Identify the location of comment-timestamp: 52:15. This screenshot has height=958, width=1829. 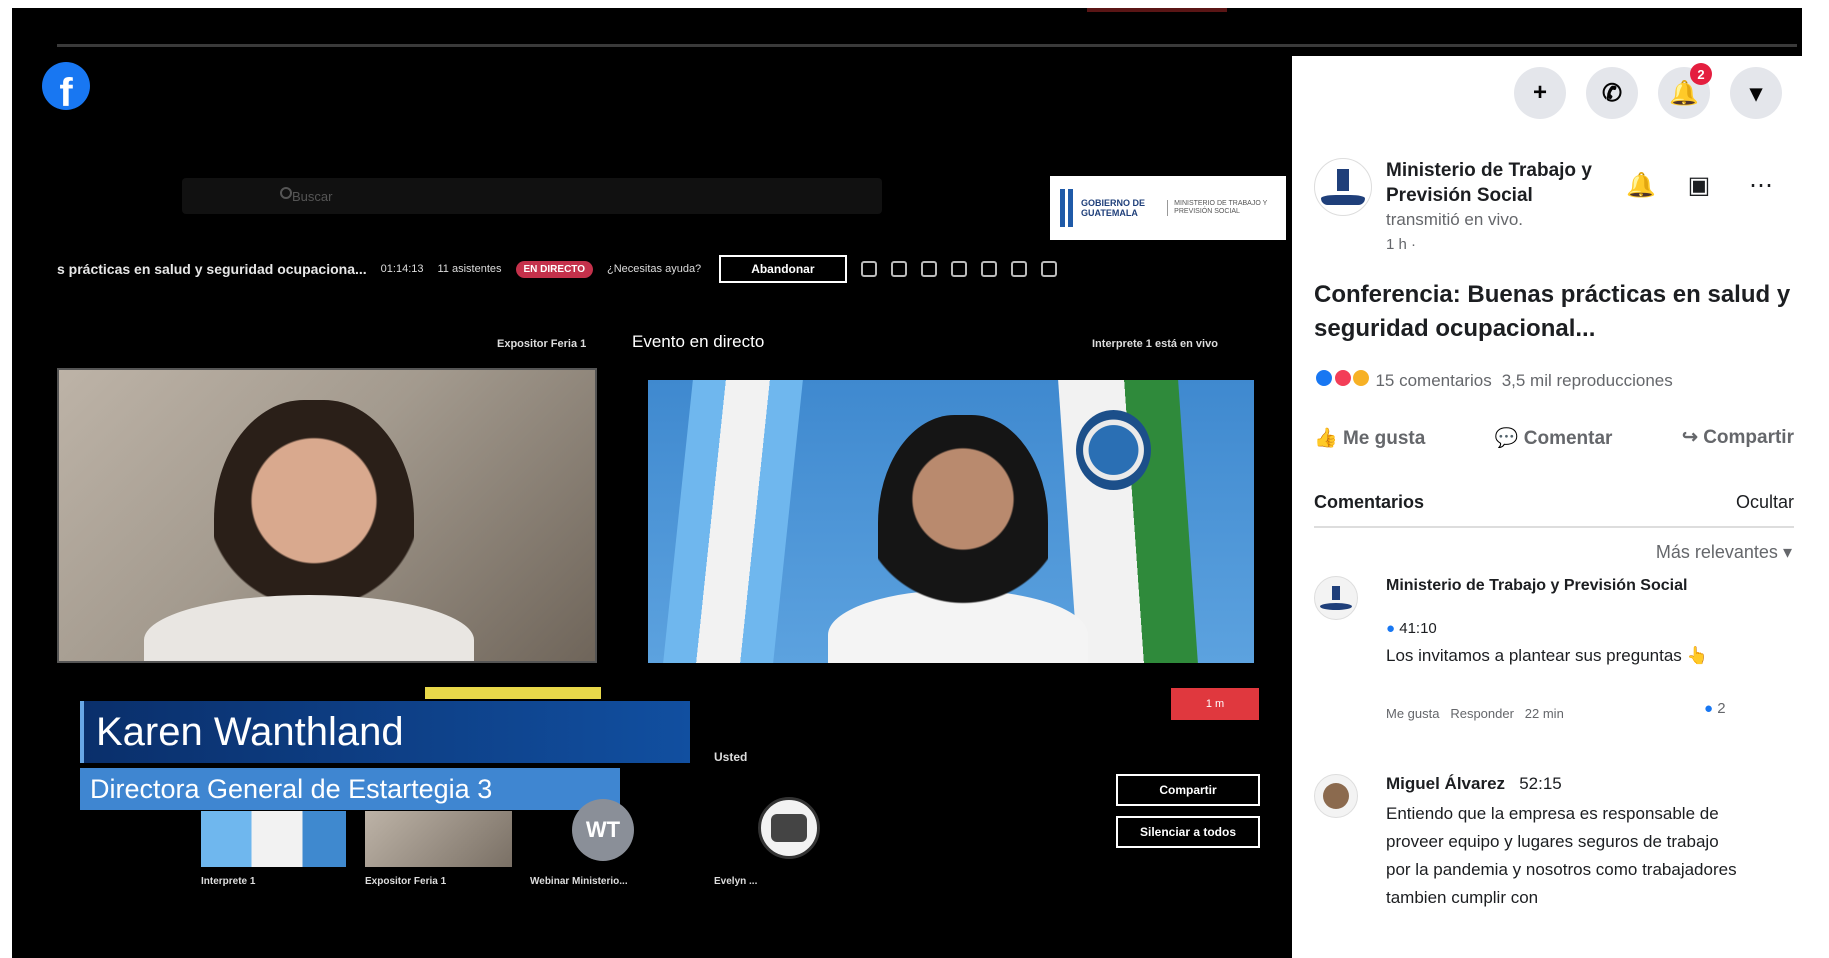
(1540, 783).